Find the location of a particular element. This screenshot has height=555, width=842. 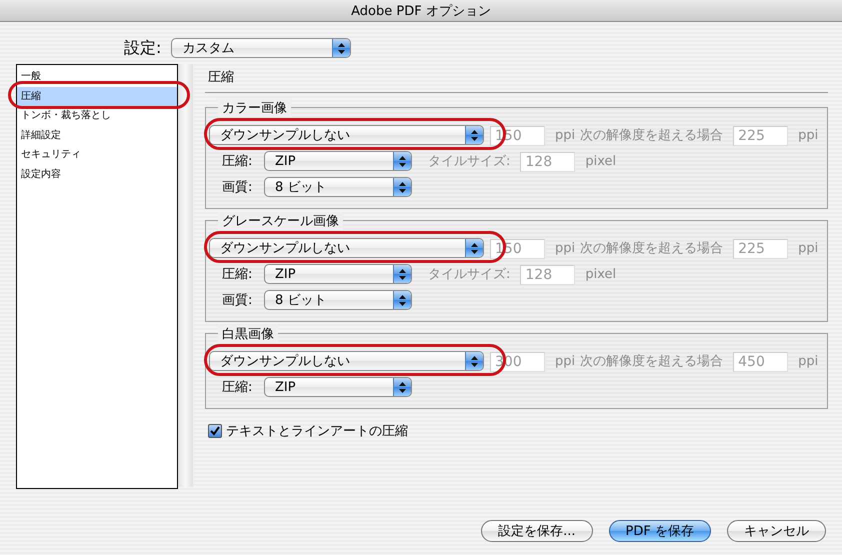

button: キャンセル is located at coordinates (776, 531).